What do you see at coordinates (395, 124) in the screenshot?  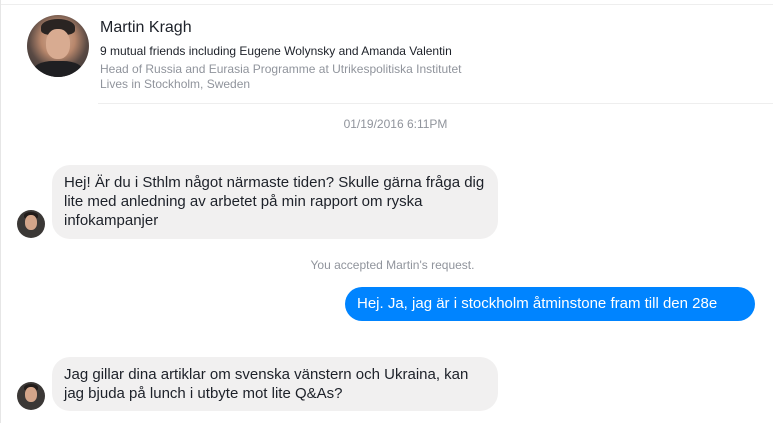 I see `message-timestamp: 01/19/2016 6:11PM` at bounding box center [395, 124].